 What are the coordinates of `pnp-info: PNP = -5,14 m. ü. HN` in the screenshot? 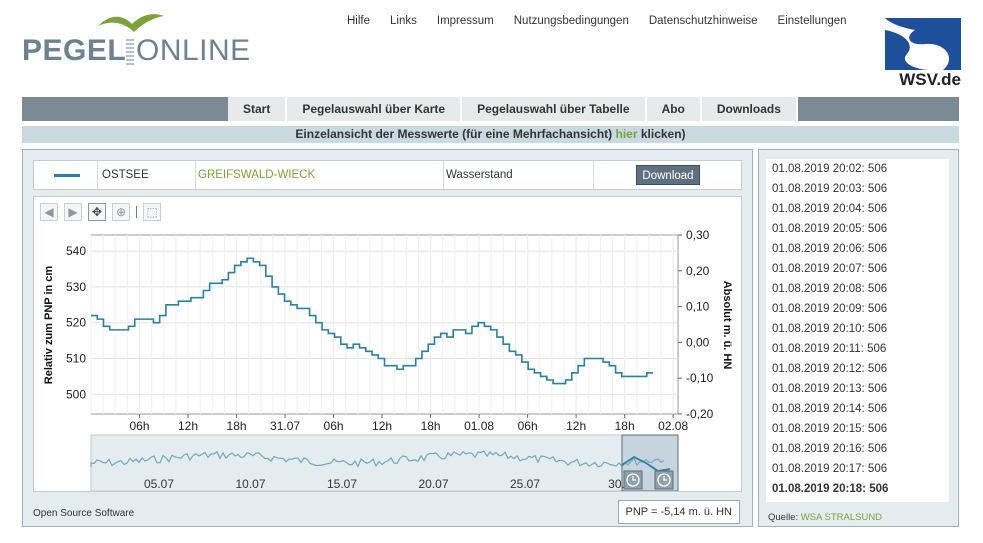 It's located at (678, 512).